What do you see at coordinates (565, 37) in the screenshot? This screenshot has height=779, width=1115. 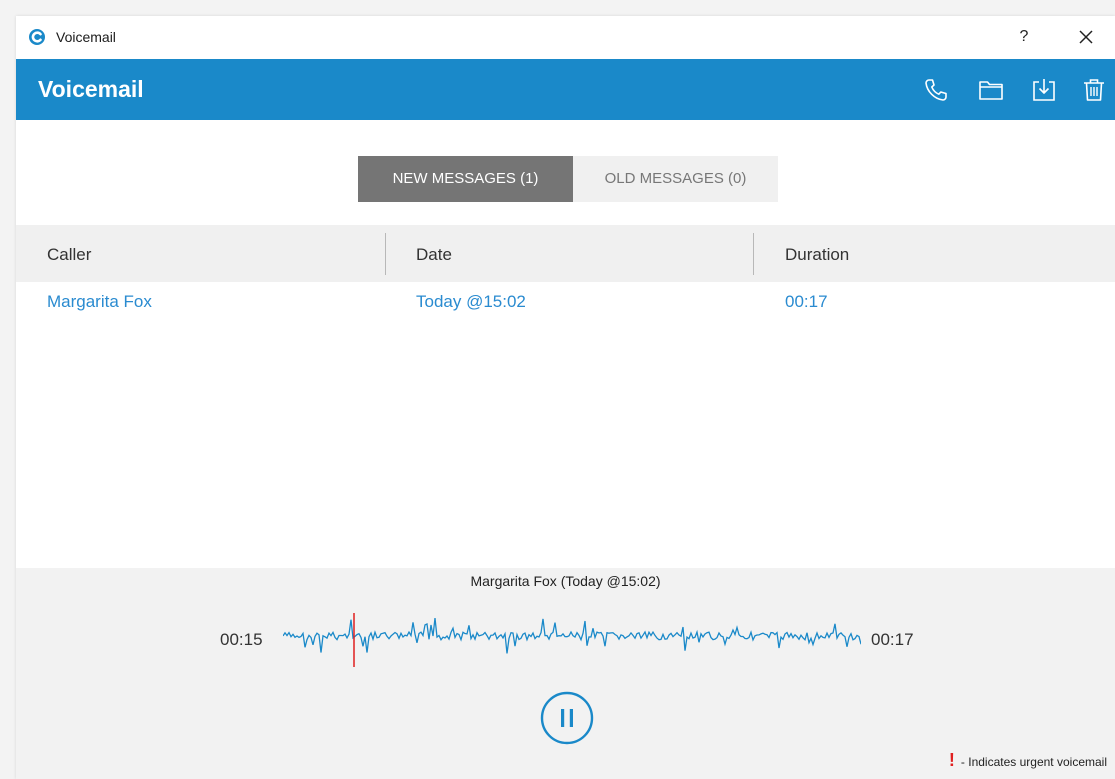 I see `title-bar: Voicemail ?` at bounding box center [565, 37].